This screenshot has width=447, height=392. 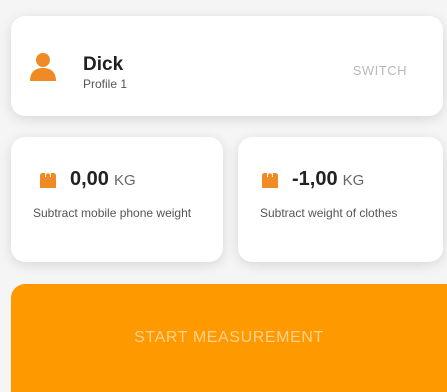 What do you see at coordinates (105, 84) in the screenshot?
I see `profile-subtitle: Profile 1` at bounding box center [105, 84].